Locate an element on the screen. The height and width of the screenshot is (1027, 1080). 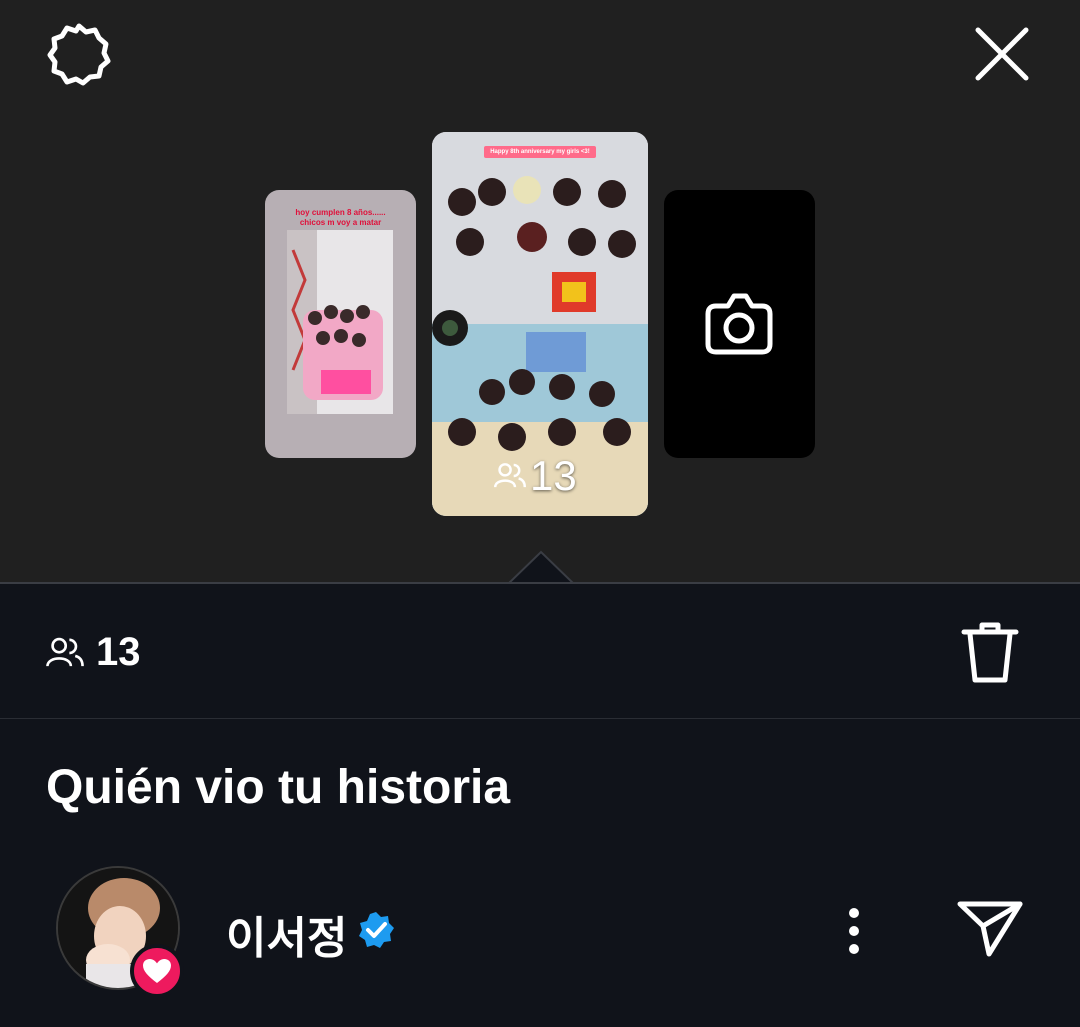
camera-icon is located at coordinates (739, 324).